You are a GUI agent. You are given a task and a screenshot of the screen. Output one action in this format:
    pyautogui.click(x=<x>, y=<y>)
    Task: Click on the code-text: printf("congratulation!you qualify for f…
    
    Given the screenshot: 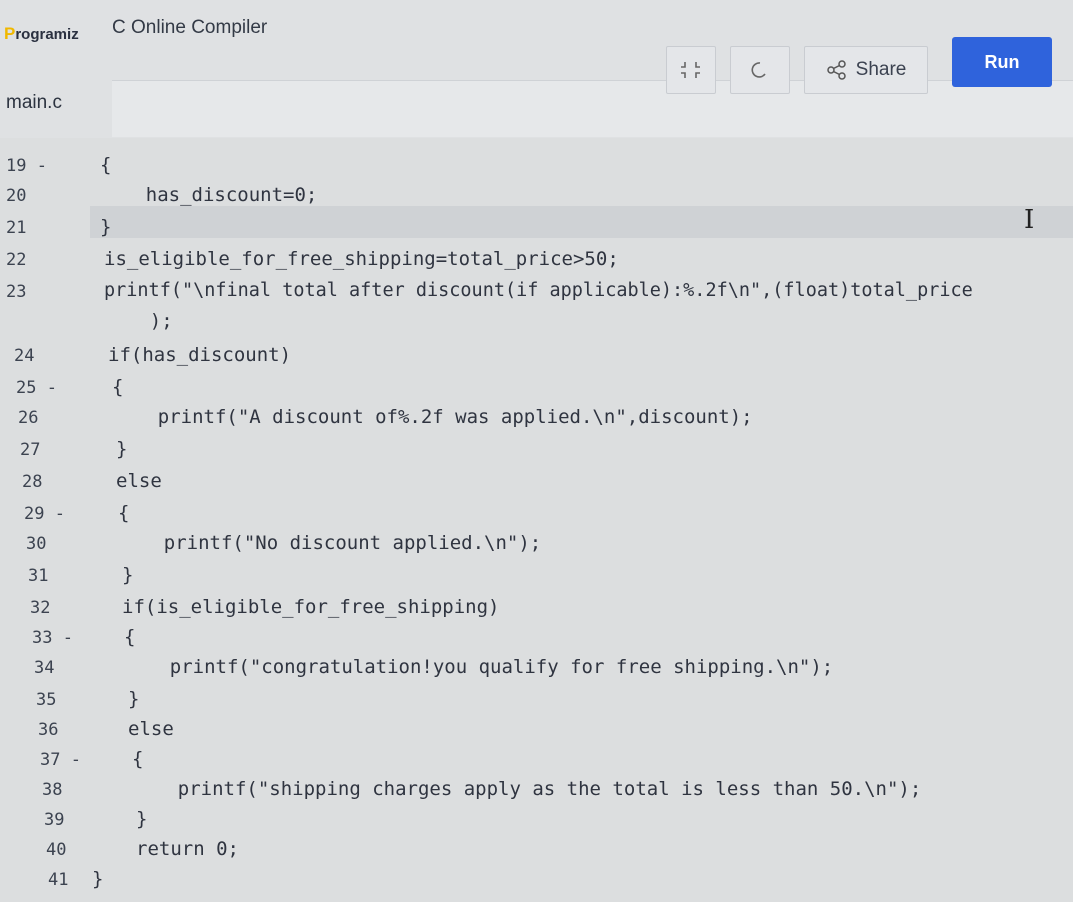 What is the action you would take?
    pyautogui.click(x=478, y=667)
    